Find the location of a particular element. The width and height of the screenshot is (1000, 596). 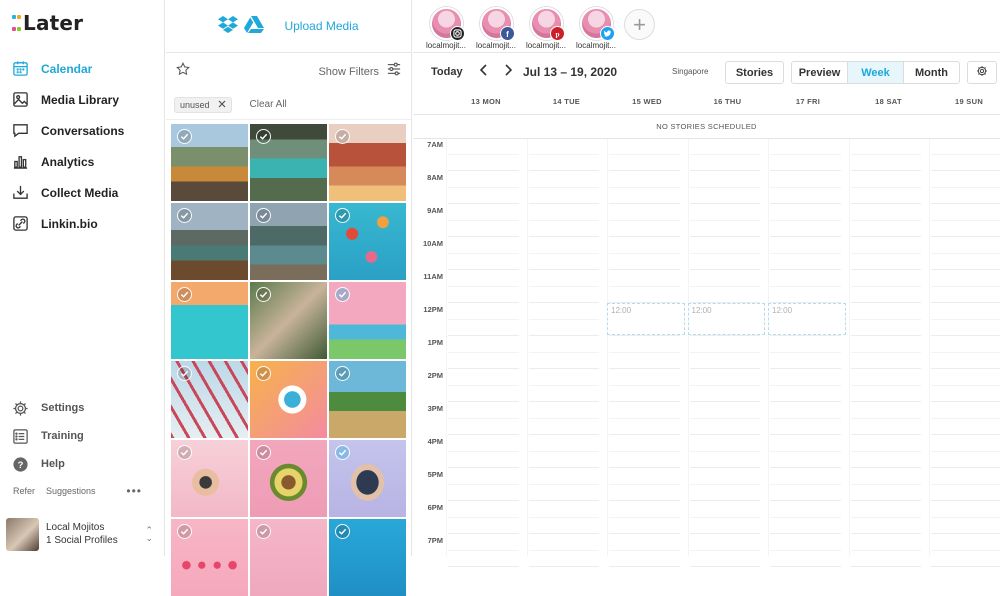

day-header: 14 TUE is located at coordinates (566, 101).